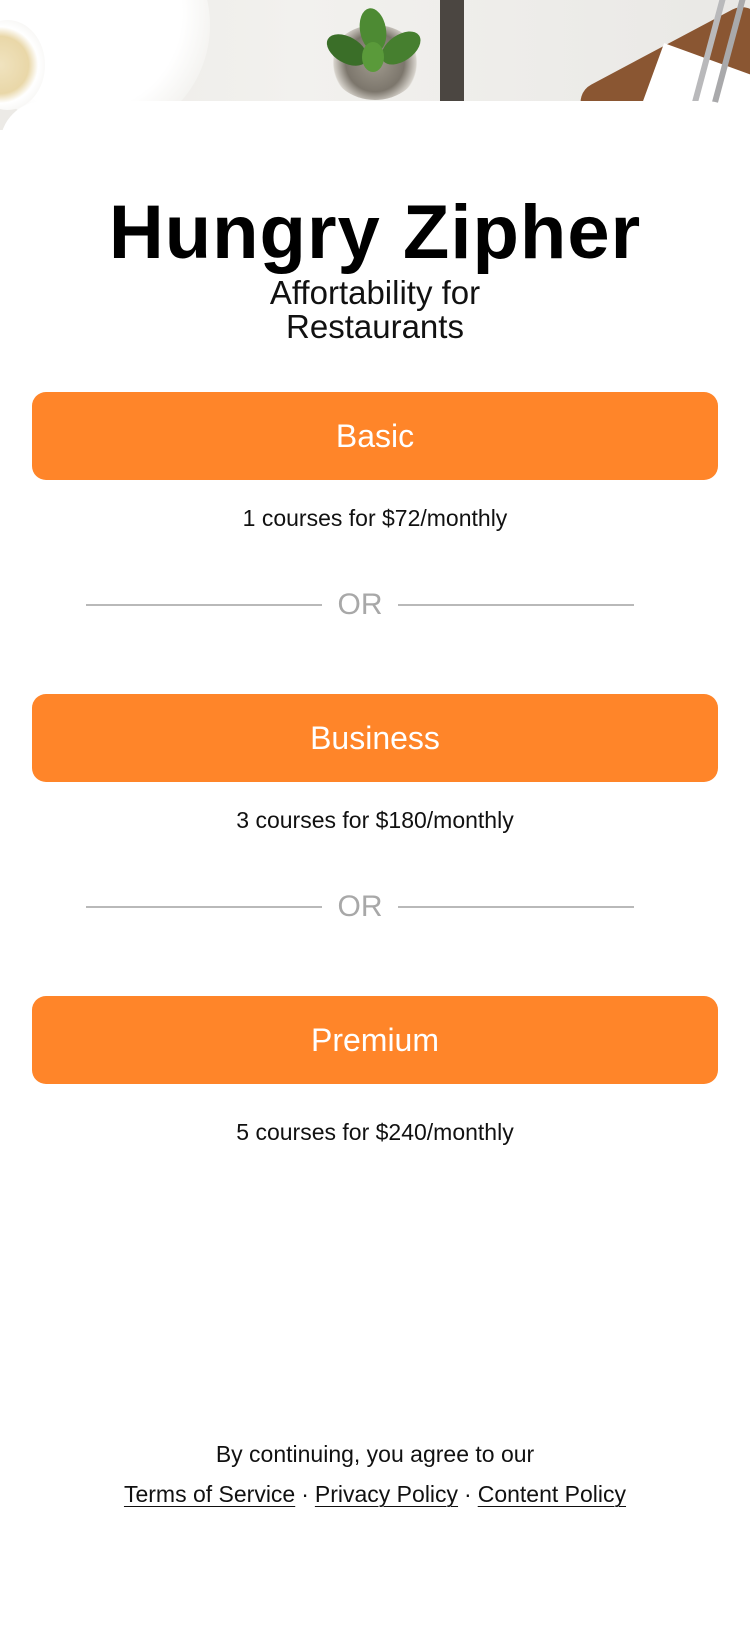 The height and width of the screenshot is (1625, 750). Describe the element at coordinates (375, 436) in the screenshot. I see `basic-plan-button: Basic` at that location.